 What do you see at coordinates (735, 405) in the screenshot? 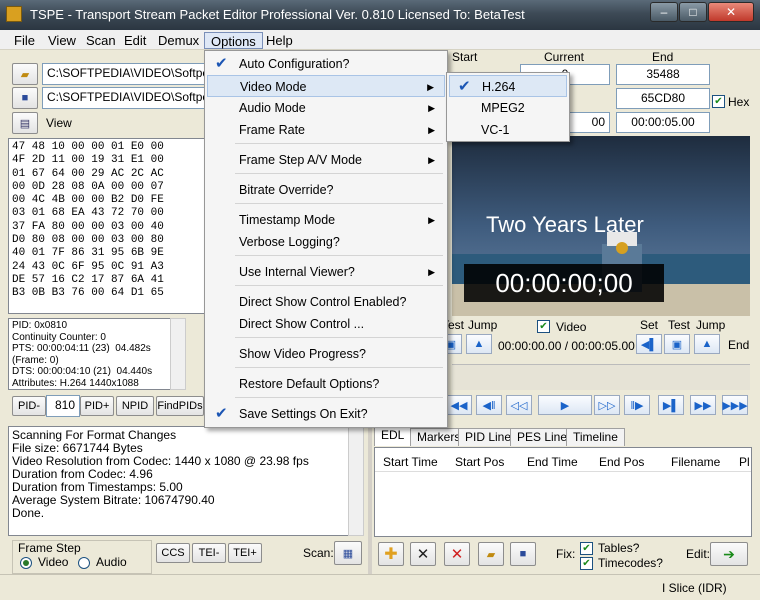
I see `skip-forward-icon: ▶▶▶` at bounding box center [735, 405].